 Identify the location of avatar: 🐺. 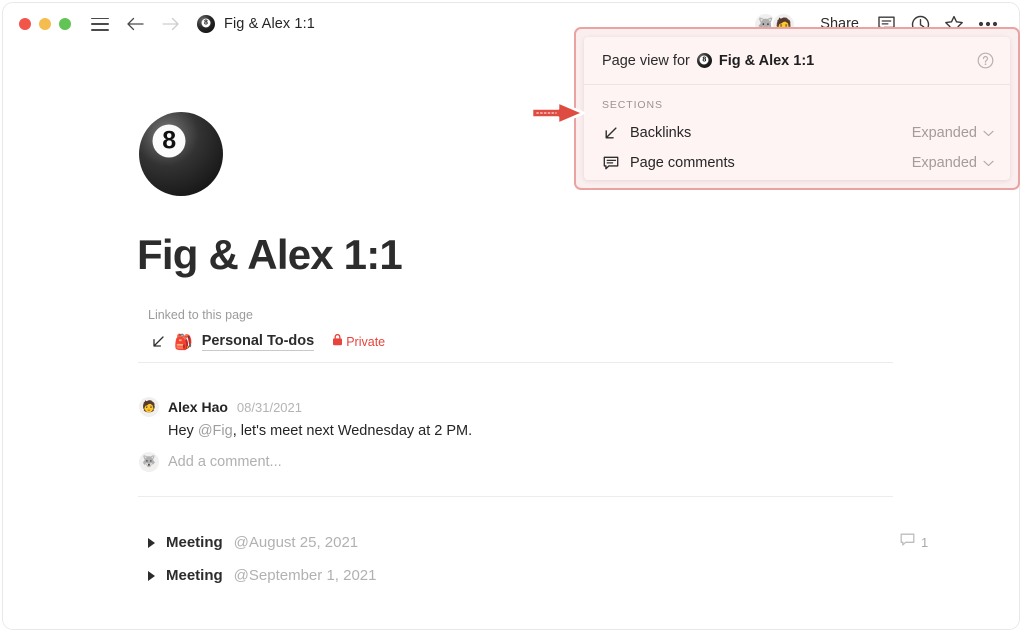
(149, 462).